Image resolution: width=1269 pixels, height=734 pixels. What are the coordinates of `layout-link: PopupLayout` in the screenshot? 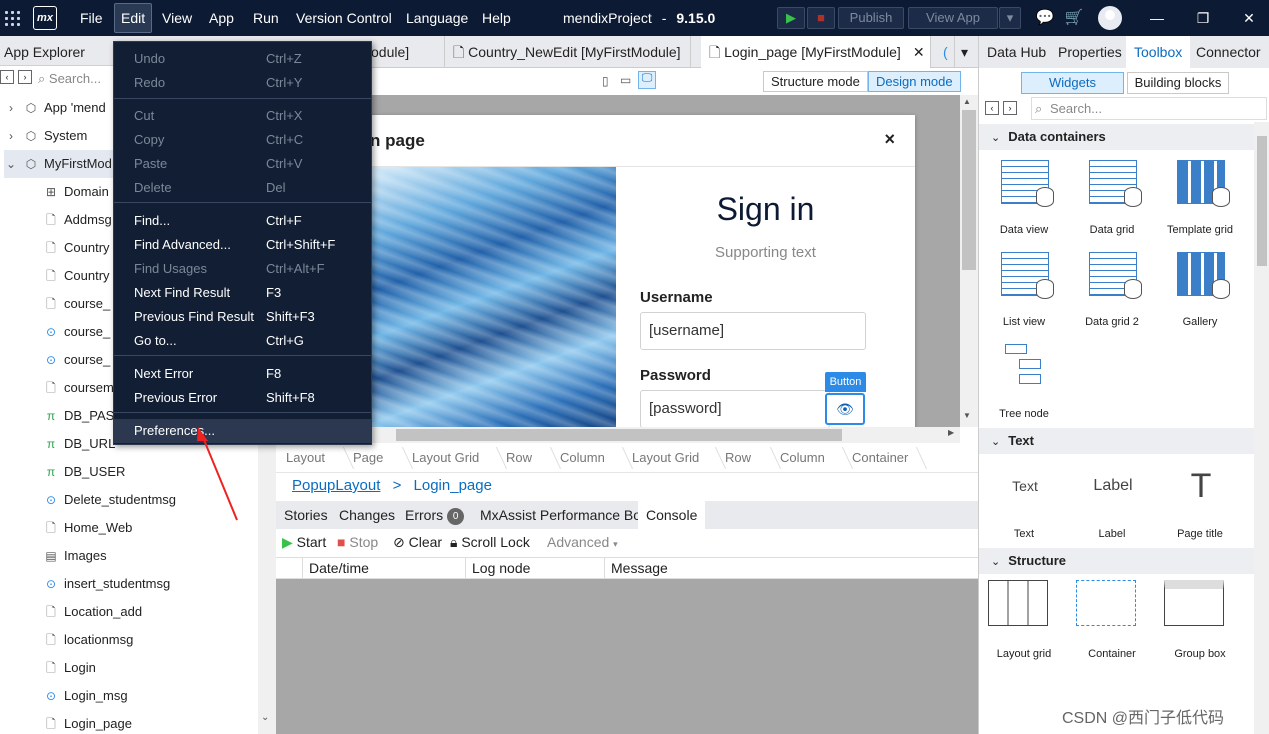 It's located at (336, 485).